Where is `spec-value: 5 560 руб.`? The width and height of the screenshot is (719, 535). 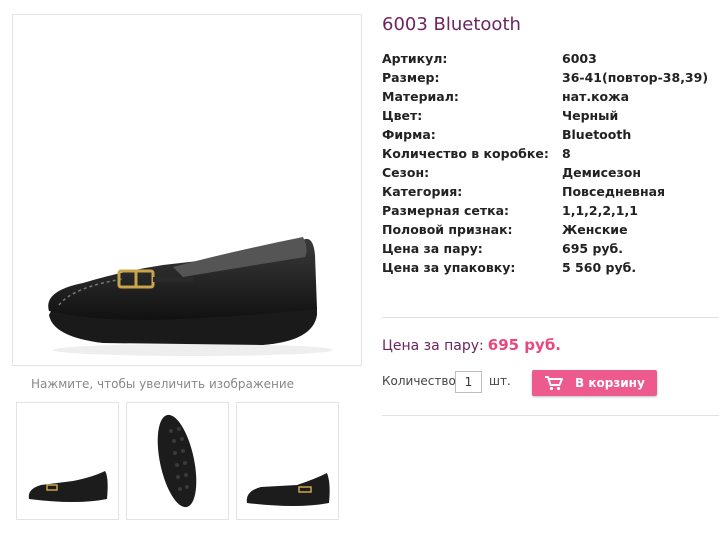
spec-value: 5 560 руб. is located at coordinates (599, 267).